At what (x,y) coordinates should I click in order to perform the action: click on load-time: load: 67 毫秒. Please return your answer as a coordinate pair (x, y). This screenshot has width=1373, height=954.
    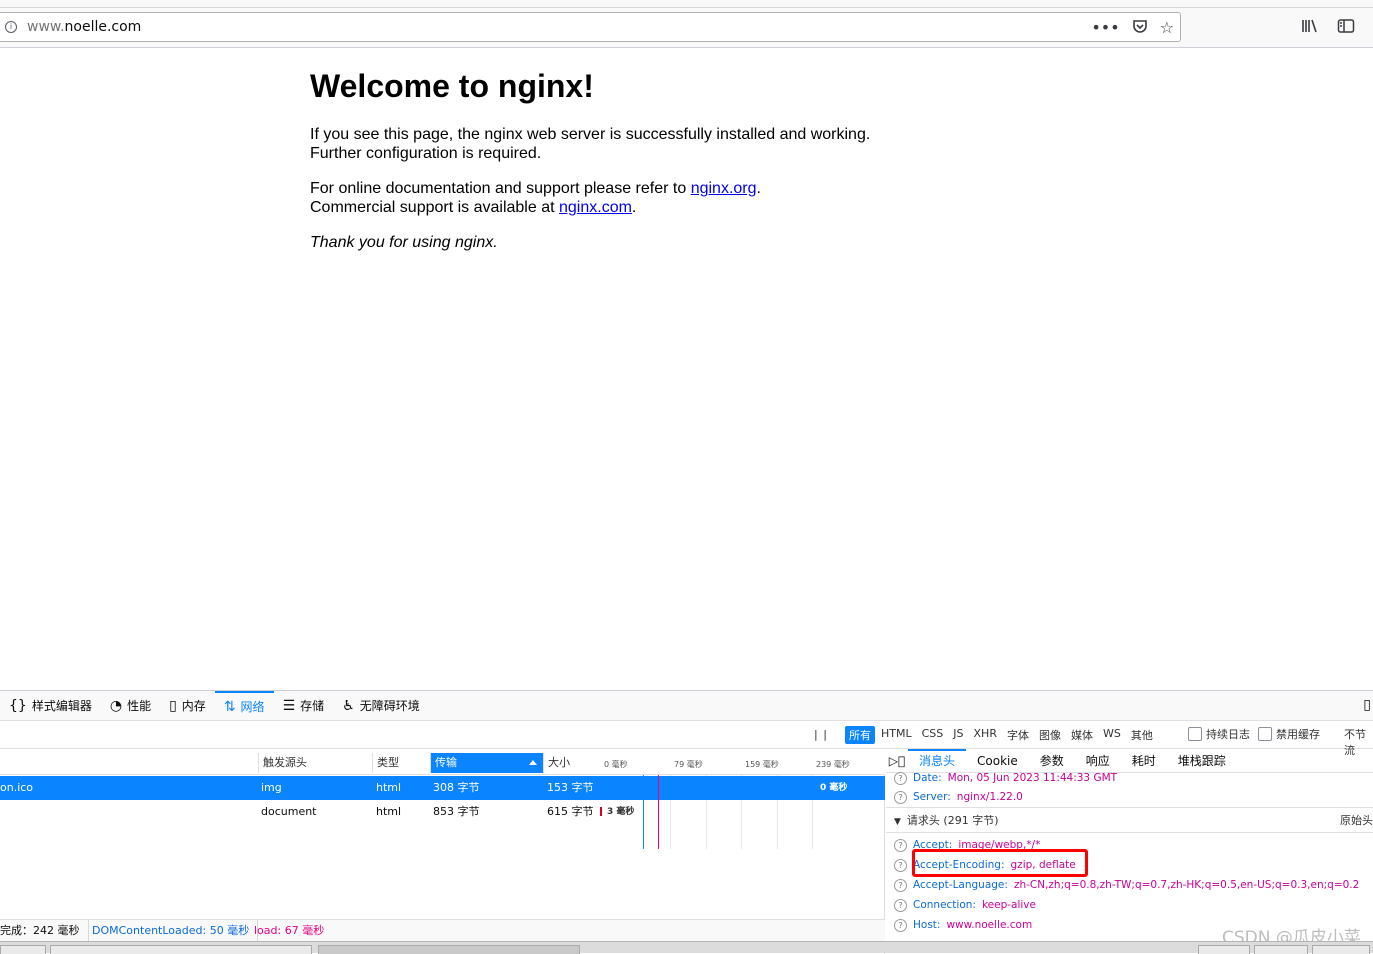
    Looking at the image, I should click on (289, 930).